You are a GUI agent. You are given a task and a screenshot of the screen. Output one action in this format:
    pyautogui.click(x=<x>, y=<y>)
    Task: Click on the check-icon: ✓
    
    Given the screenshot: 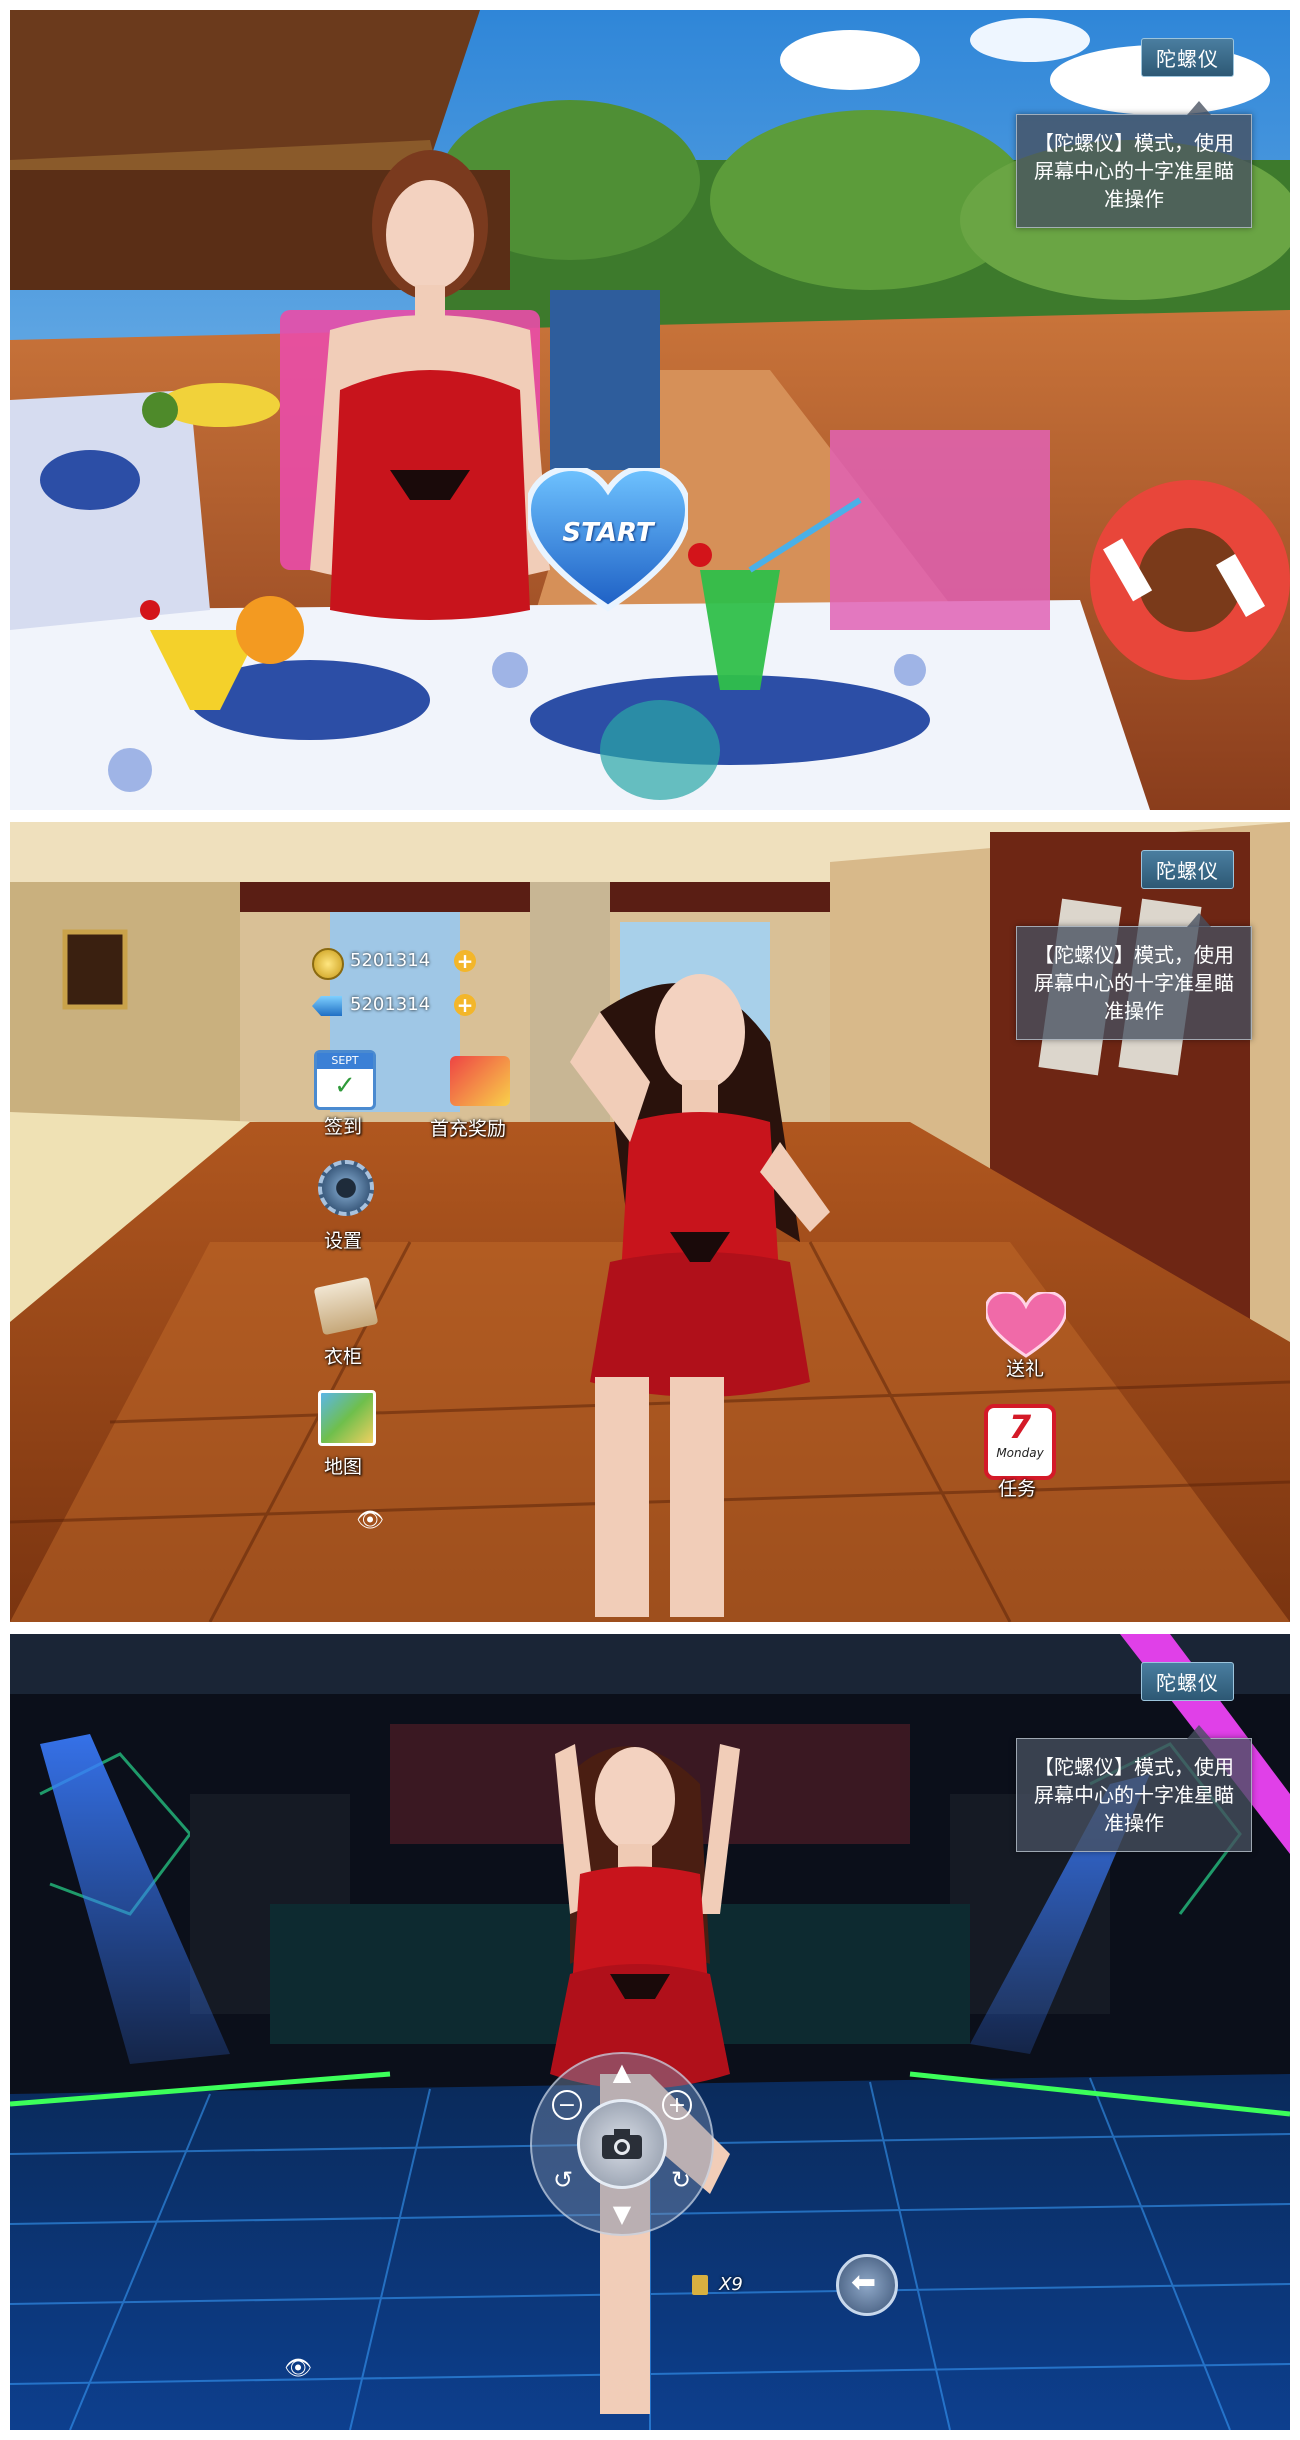 What is the action you would take?
    pyautogui.click(x=345, y=1086)
    